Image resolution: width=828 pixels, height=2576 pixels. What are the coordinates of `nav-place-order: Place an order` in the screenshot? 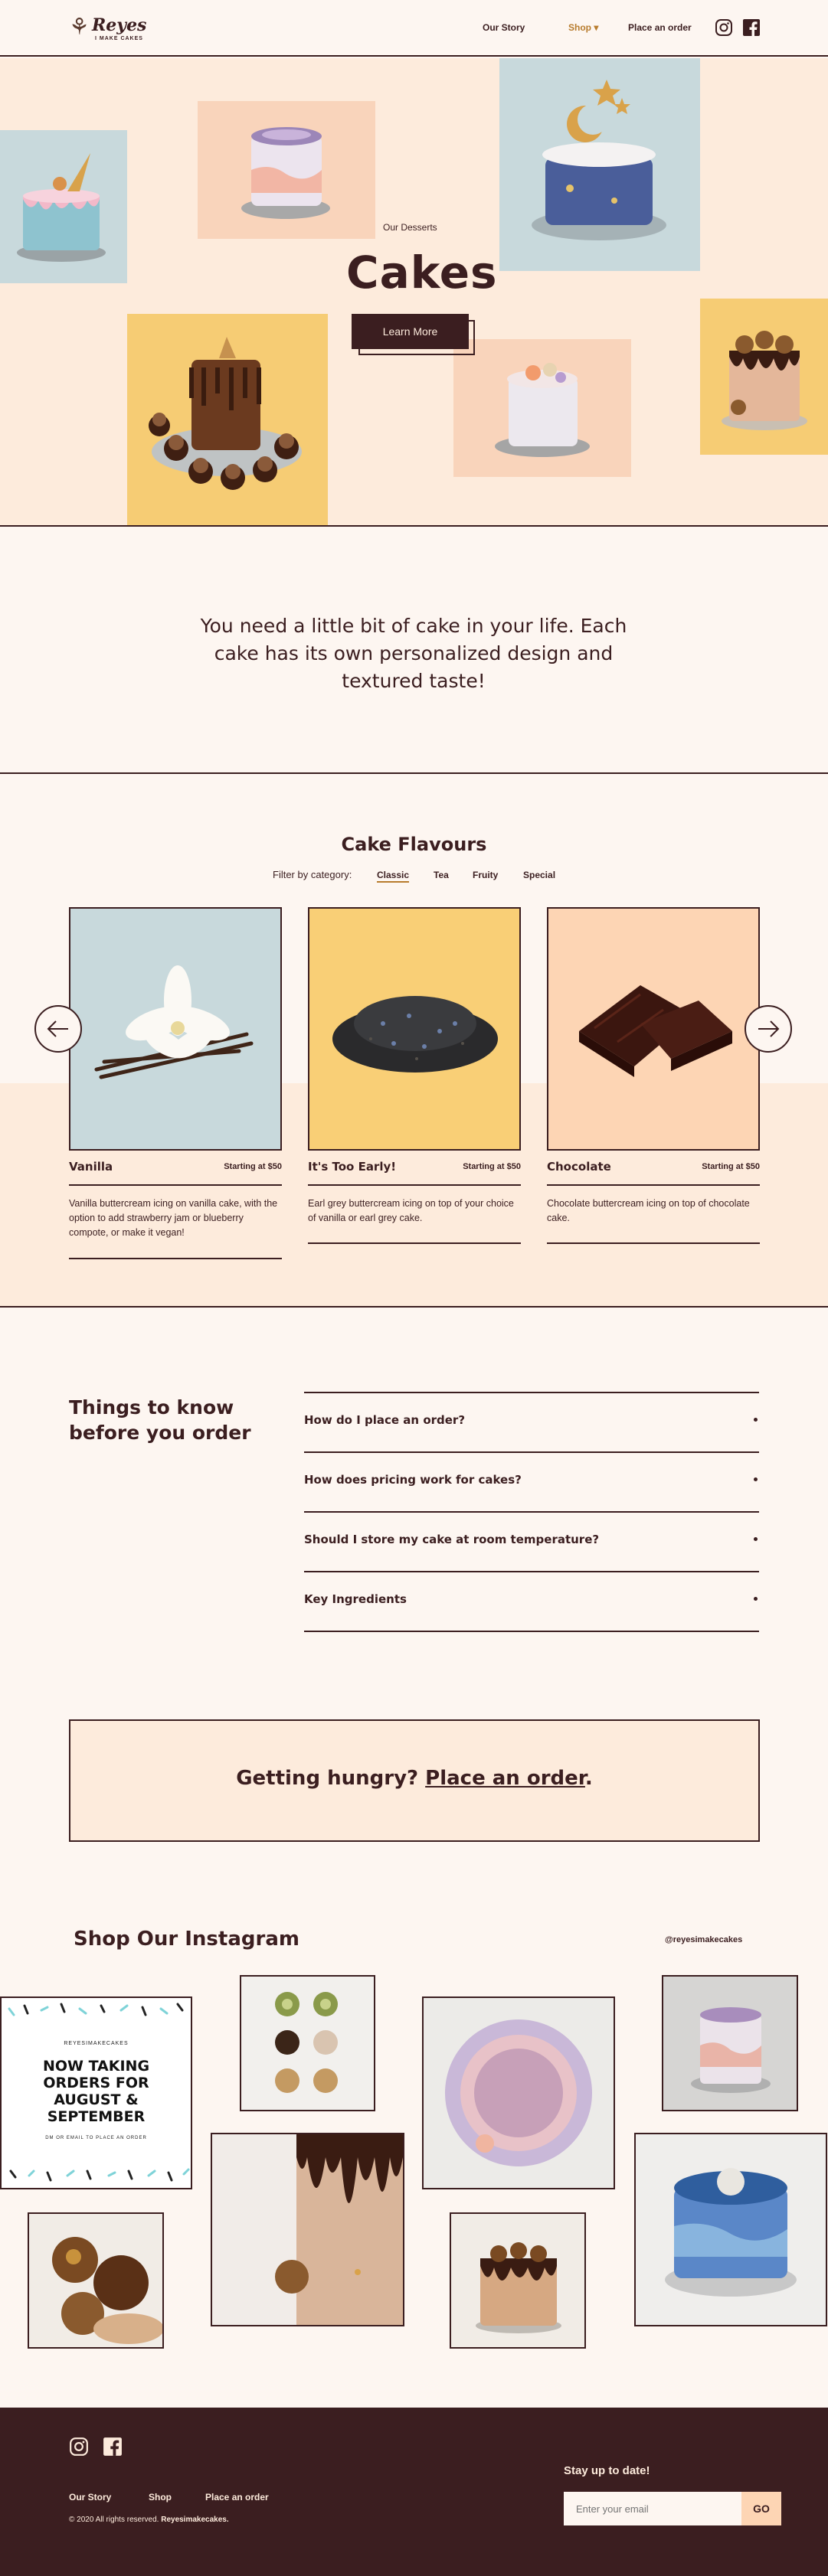 It's located at (660, 27).